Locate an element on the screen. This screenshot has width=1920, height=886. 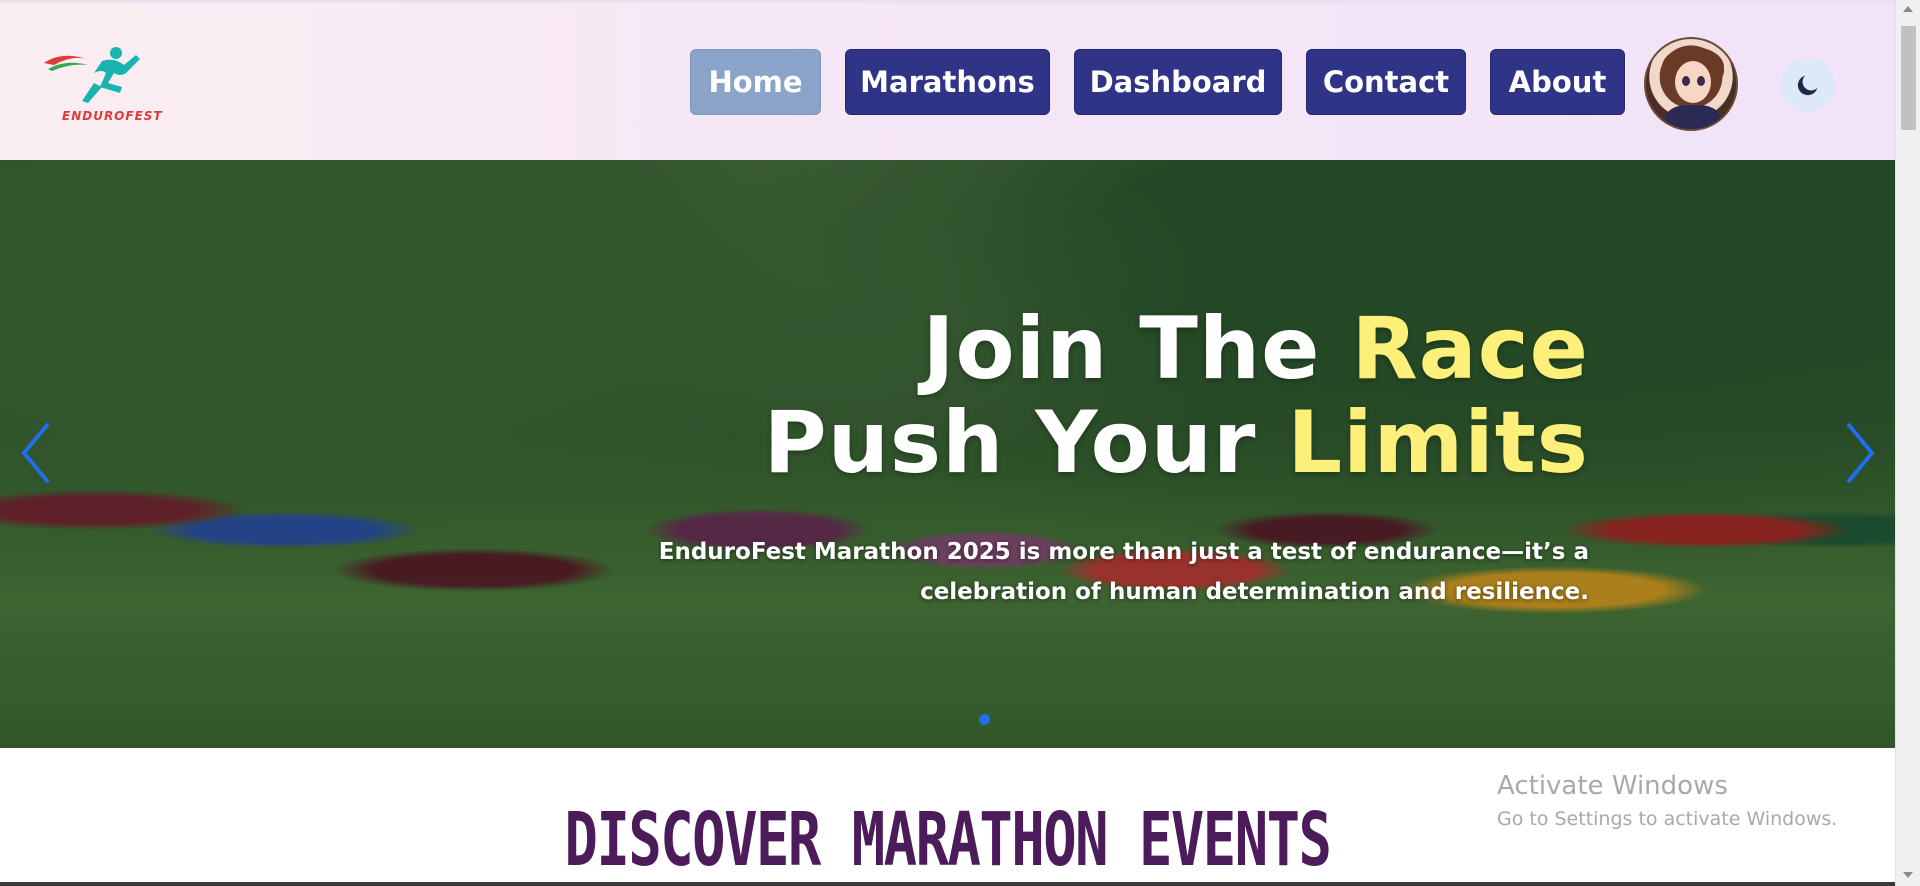
bottom-edge-bar is located at coordinates (947, 884).